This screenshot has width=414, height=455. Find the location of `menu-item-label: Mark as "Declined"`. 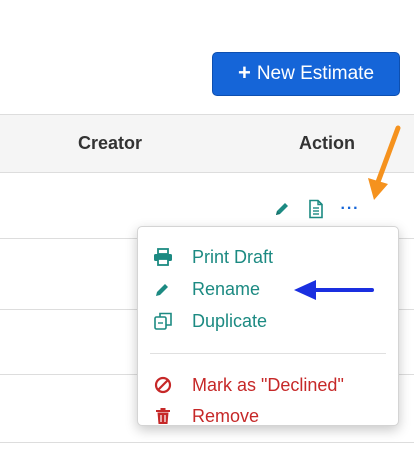

menu-item-label: Mark as "Declined" is located at coordinates (268, 384).